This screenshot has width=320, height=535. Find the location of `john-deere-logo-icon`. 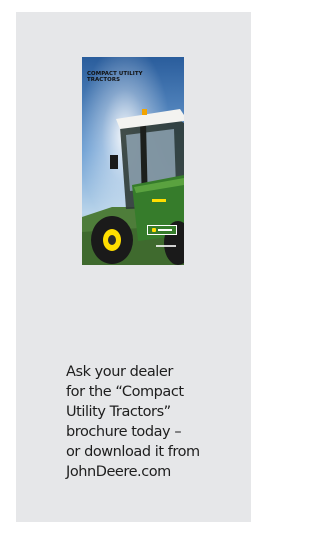

john-deere-logo-icon is located at coordinates (162, 230).